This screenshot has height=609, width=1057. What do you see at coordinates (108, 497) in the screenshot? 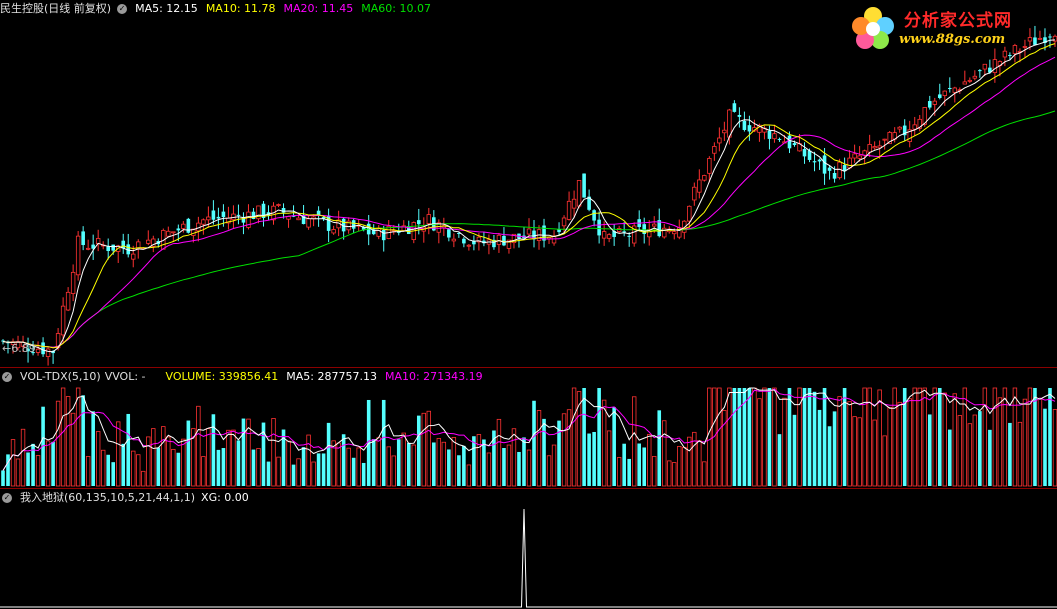
I see `indicator-name: 我入地狱(60,135,10,5,21,44,1,1)` at bounding box center [108, 497].